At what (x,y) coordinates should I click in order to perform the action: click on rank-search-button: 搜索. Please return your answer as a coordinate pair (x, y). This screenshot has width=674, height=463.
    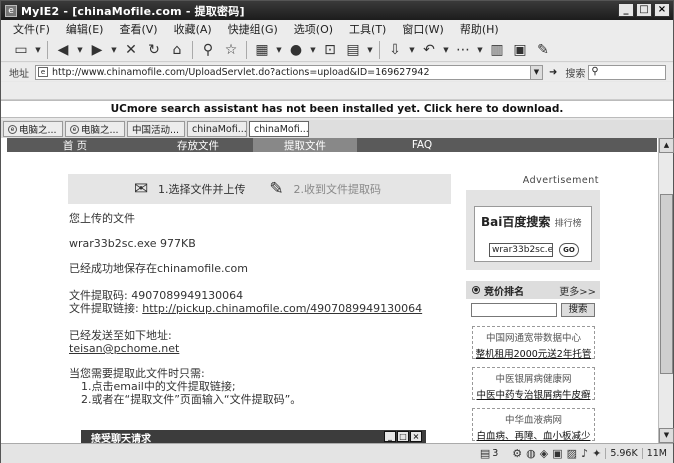
    Looking at the image, I should click on (578, 310).